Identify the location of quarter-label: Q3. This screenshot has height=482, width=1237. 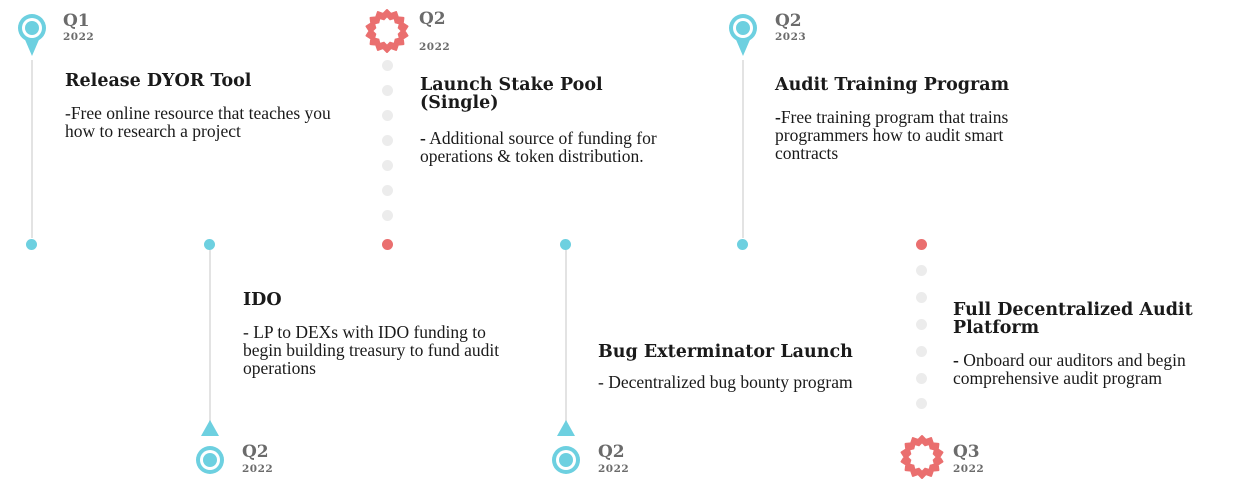
(966, 452).